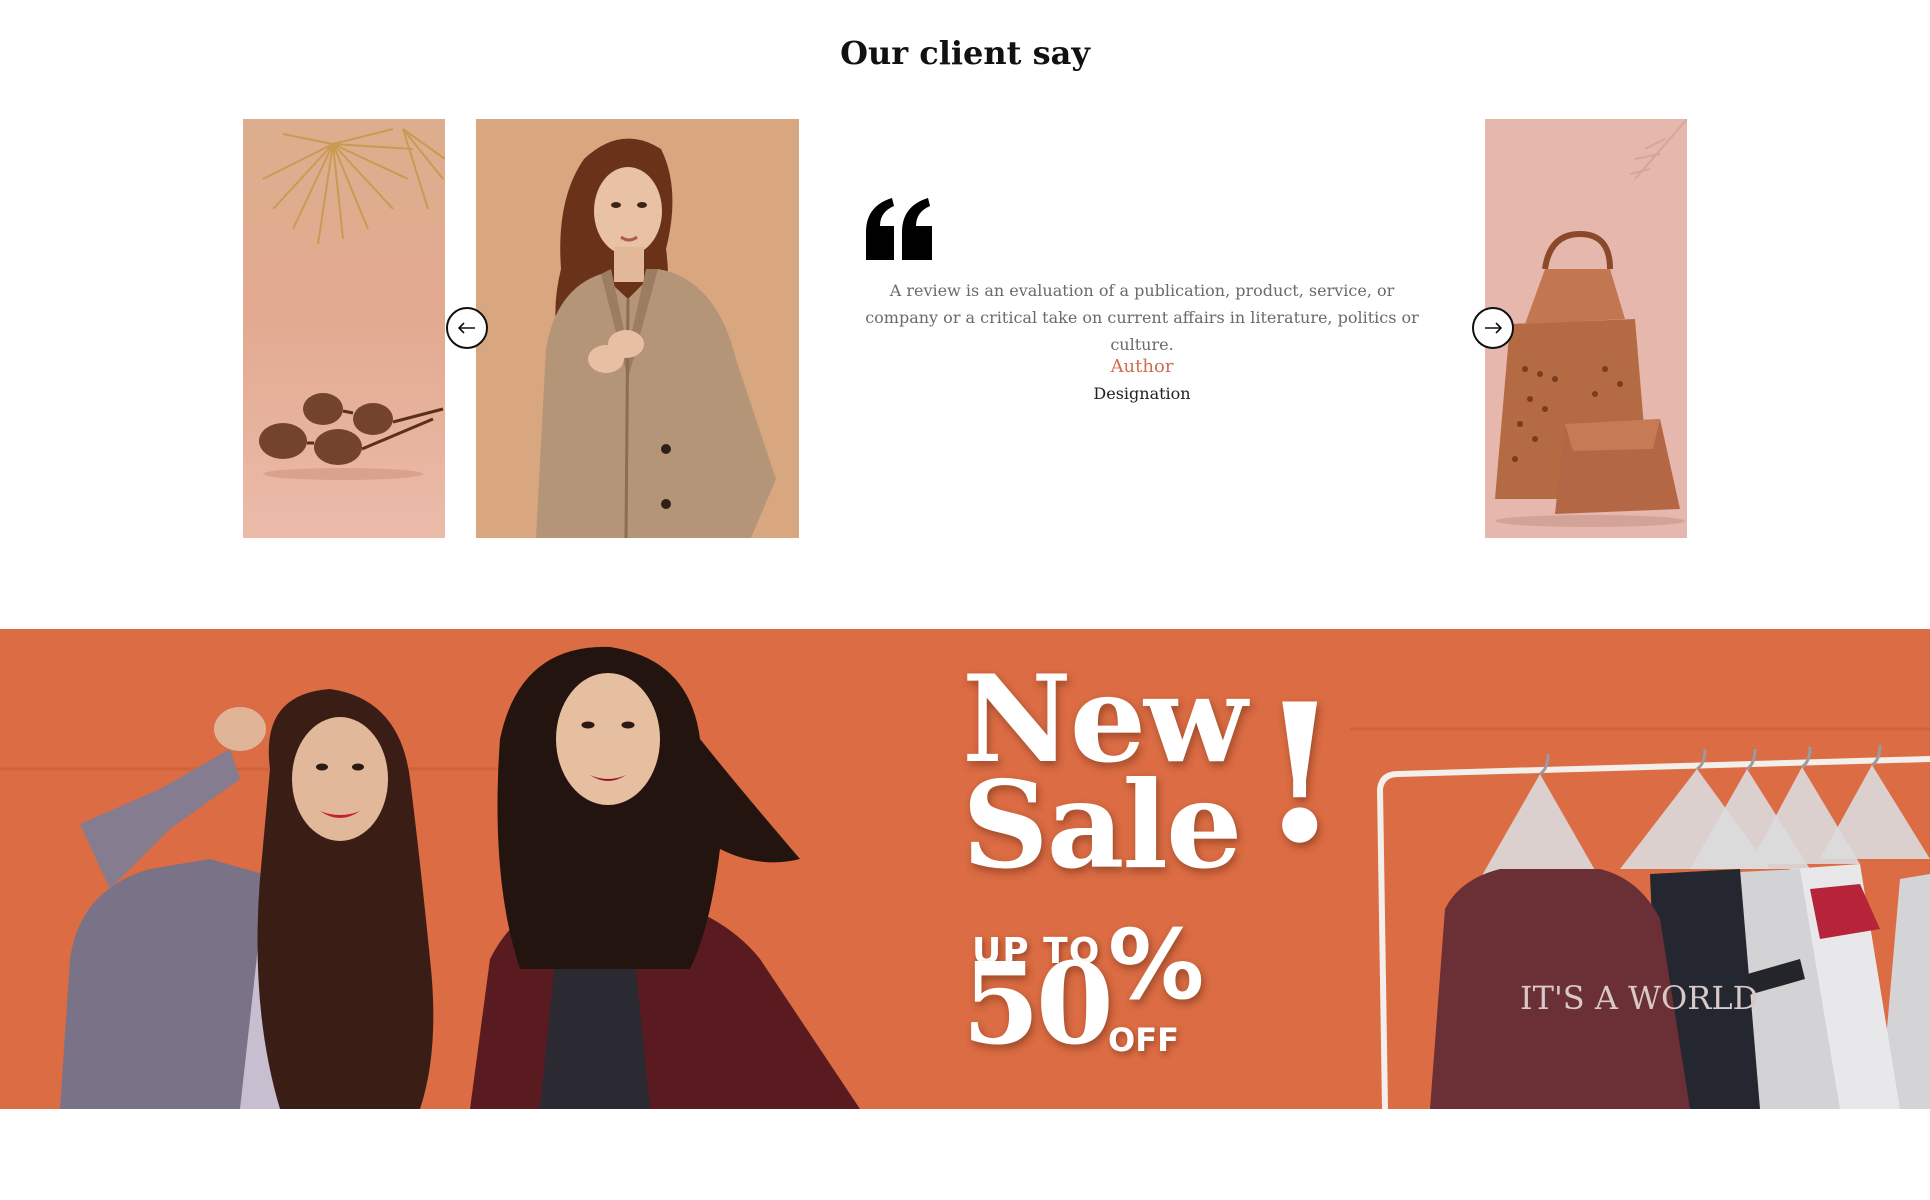  Describe the element at coordinates (1143, 1040) in the screenshot. I see `banner-off-label: OFF` at that location.